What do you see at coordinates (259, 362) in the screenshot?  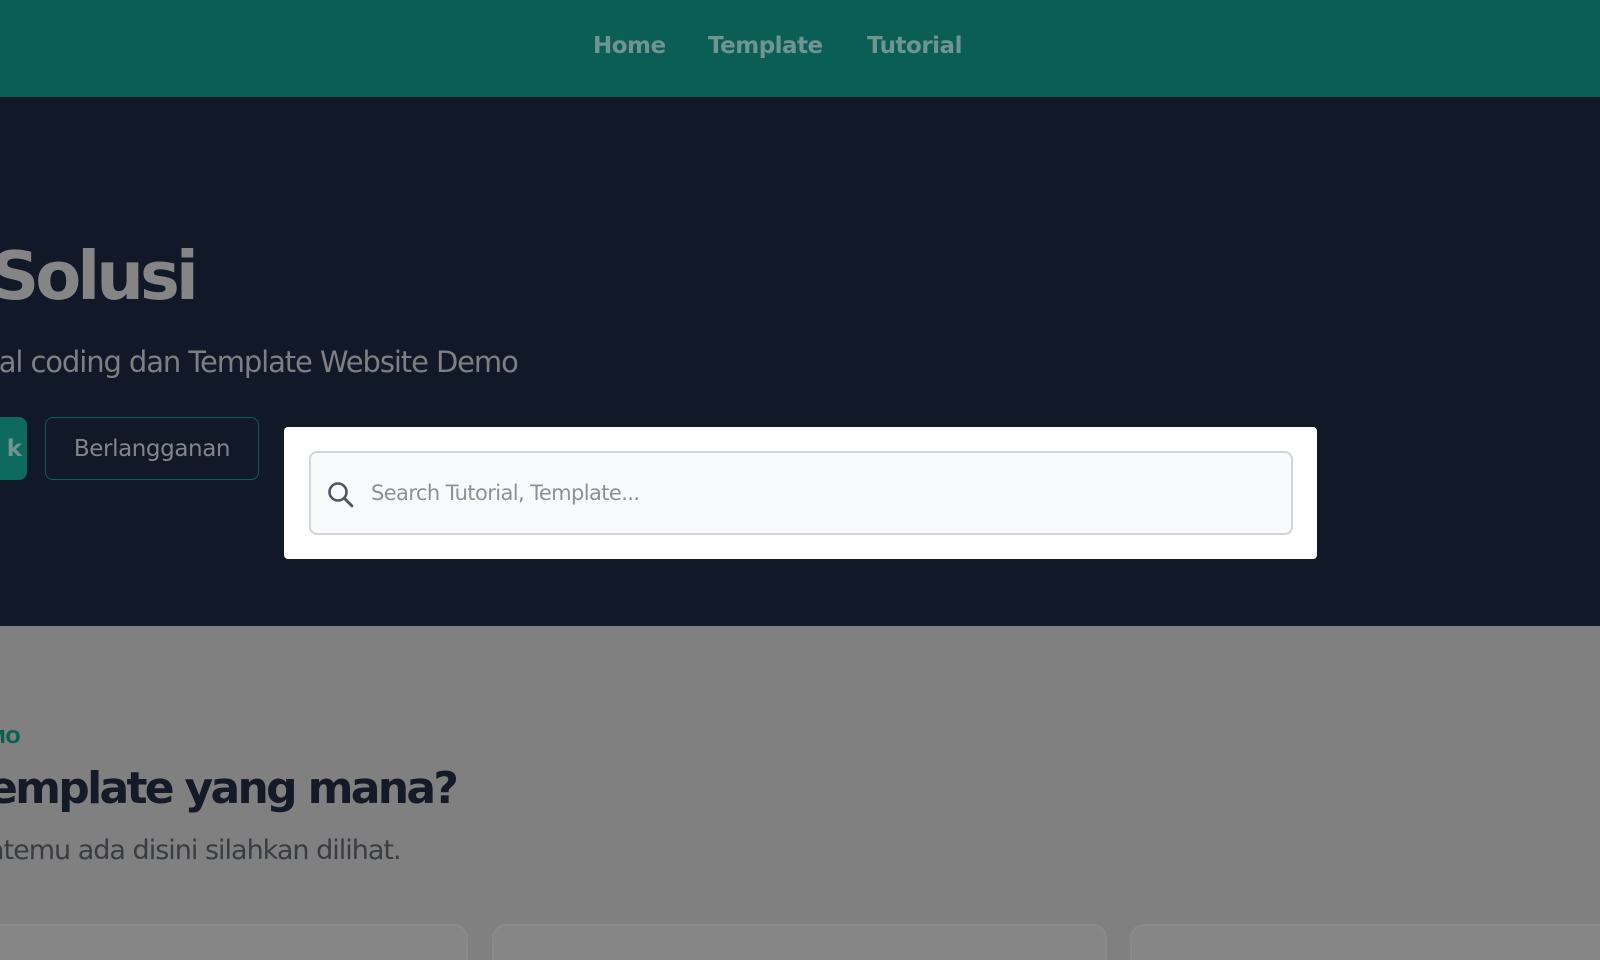 I see `hero-subtitle: torial coding dan Template Website Demo` at bounding box center [259, 362].